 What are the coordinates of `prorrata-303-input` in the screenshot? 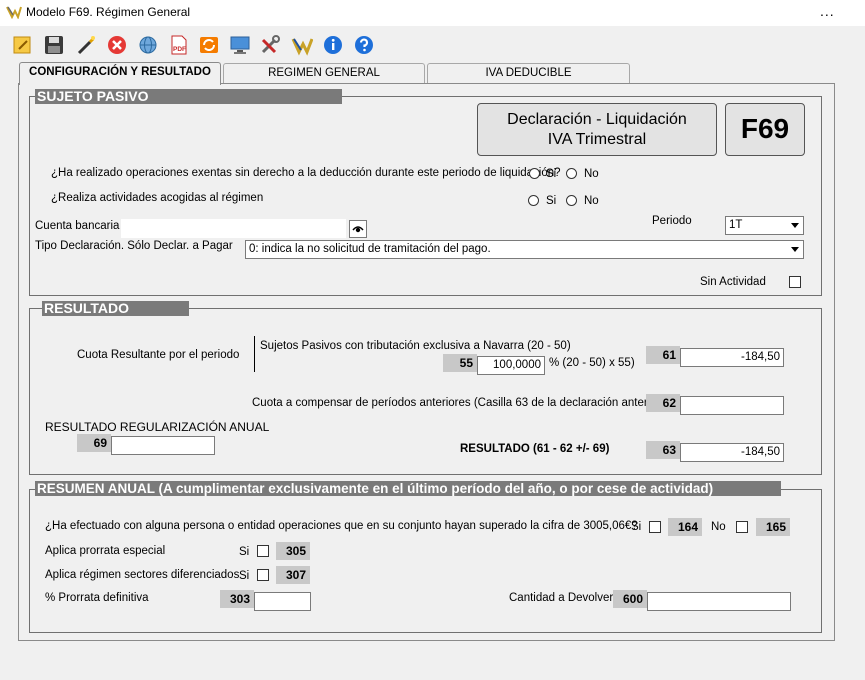 It's located at (282, 601).